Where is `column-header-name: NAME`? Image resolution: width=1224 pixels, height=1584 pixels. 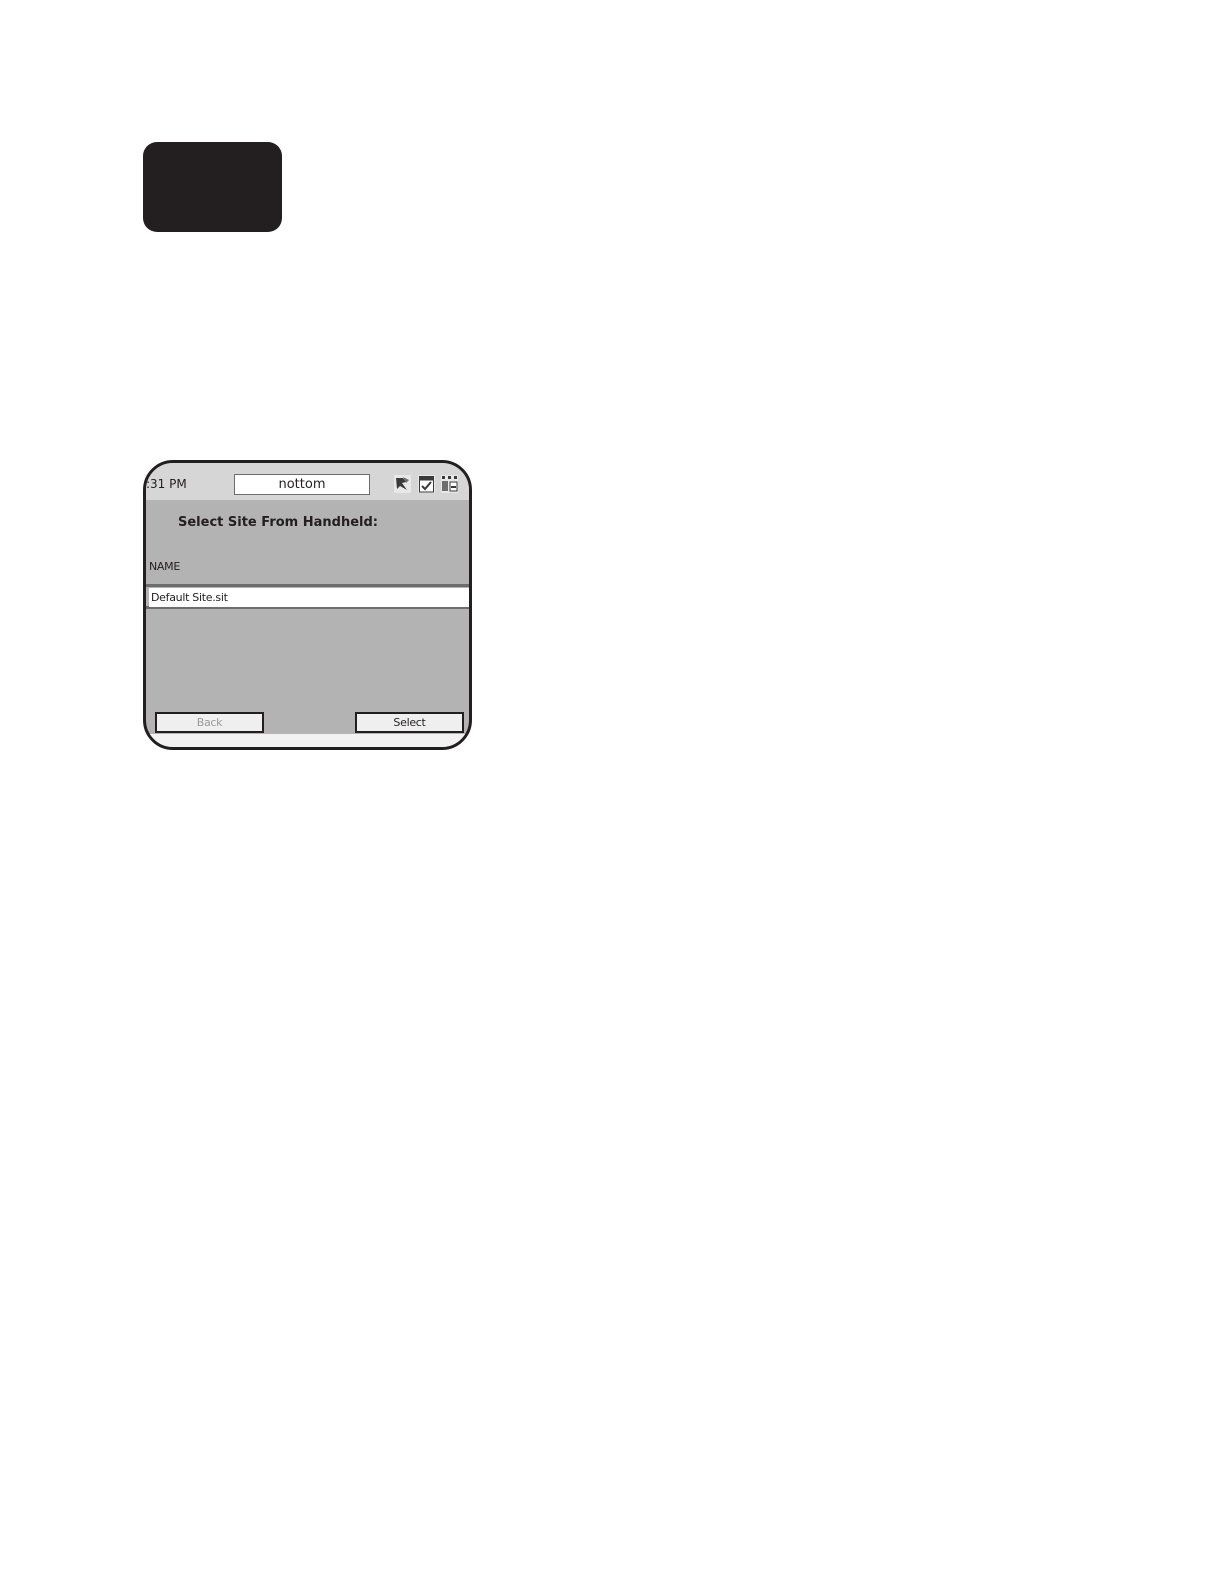
column-header-name: NAME is located at coordinates (164, 566).